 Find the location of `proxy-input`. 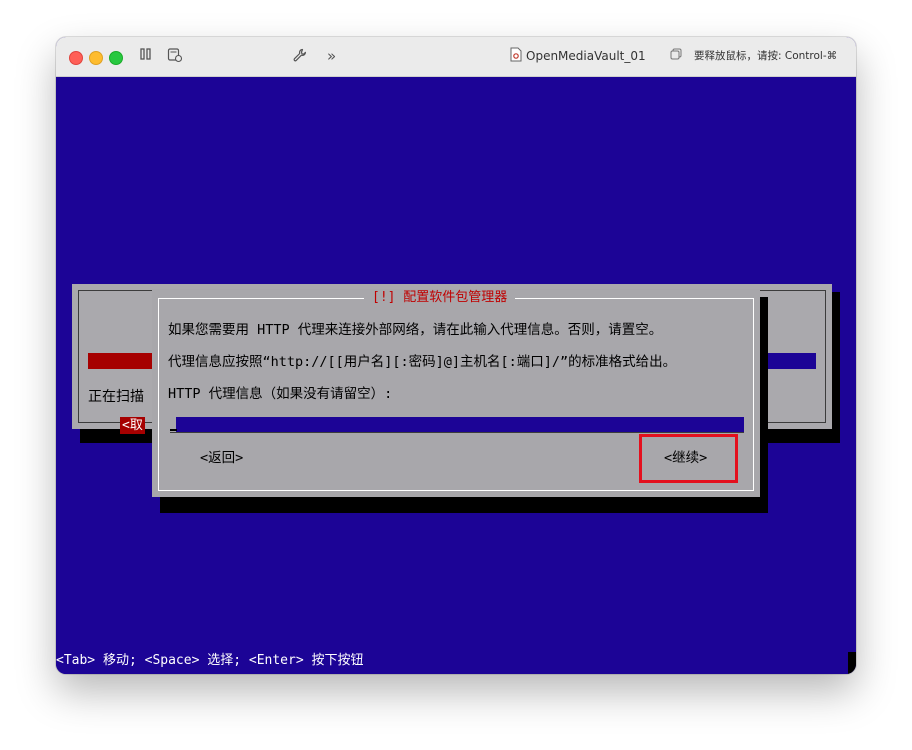

proxy-input is located at coordinates (460, 424).